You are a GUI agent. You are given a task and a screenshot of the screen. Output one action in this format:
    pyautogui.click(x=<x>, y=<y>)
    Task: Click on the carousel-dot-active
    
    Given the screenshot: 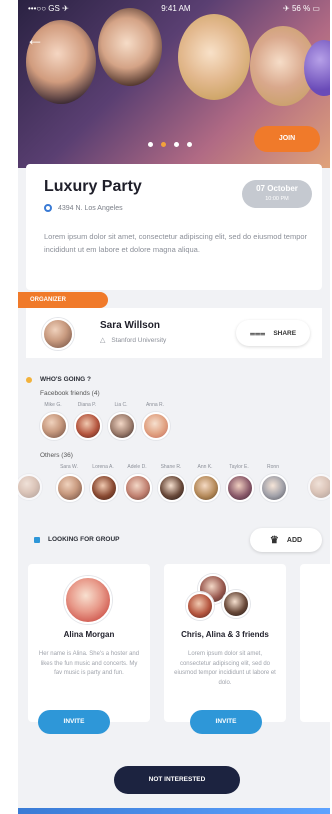 What is the action you would take?
    pyautogui.click(x=163, y=144)
    